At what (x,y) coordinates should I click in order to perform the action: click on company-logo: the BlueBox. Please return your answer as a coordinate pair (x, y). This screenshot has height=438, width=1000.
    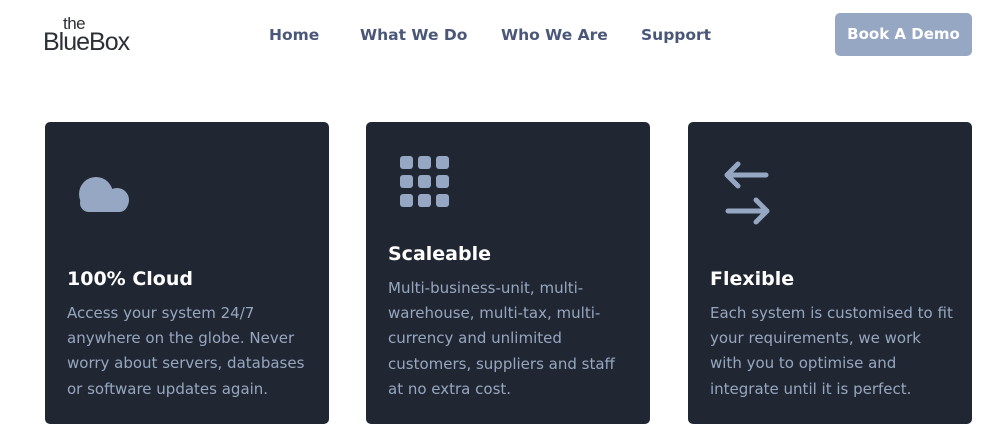
    Looking at the image, I should click on (93, 36).